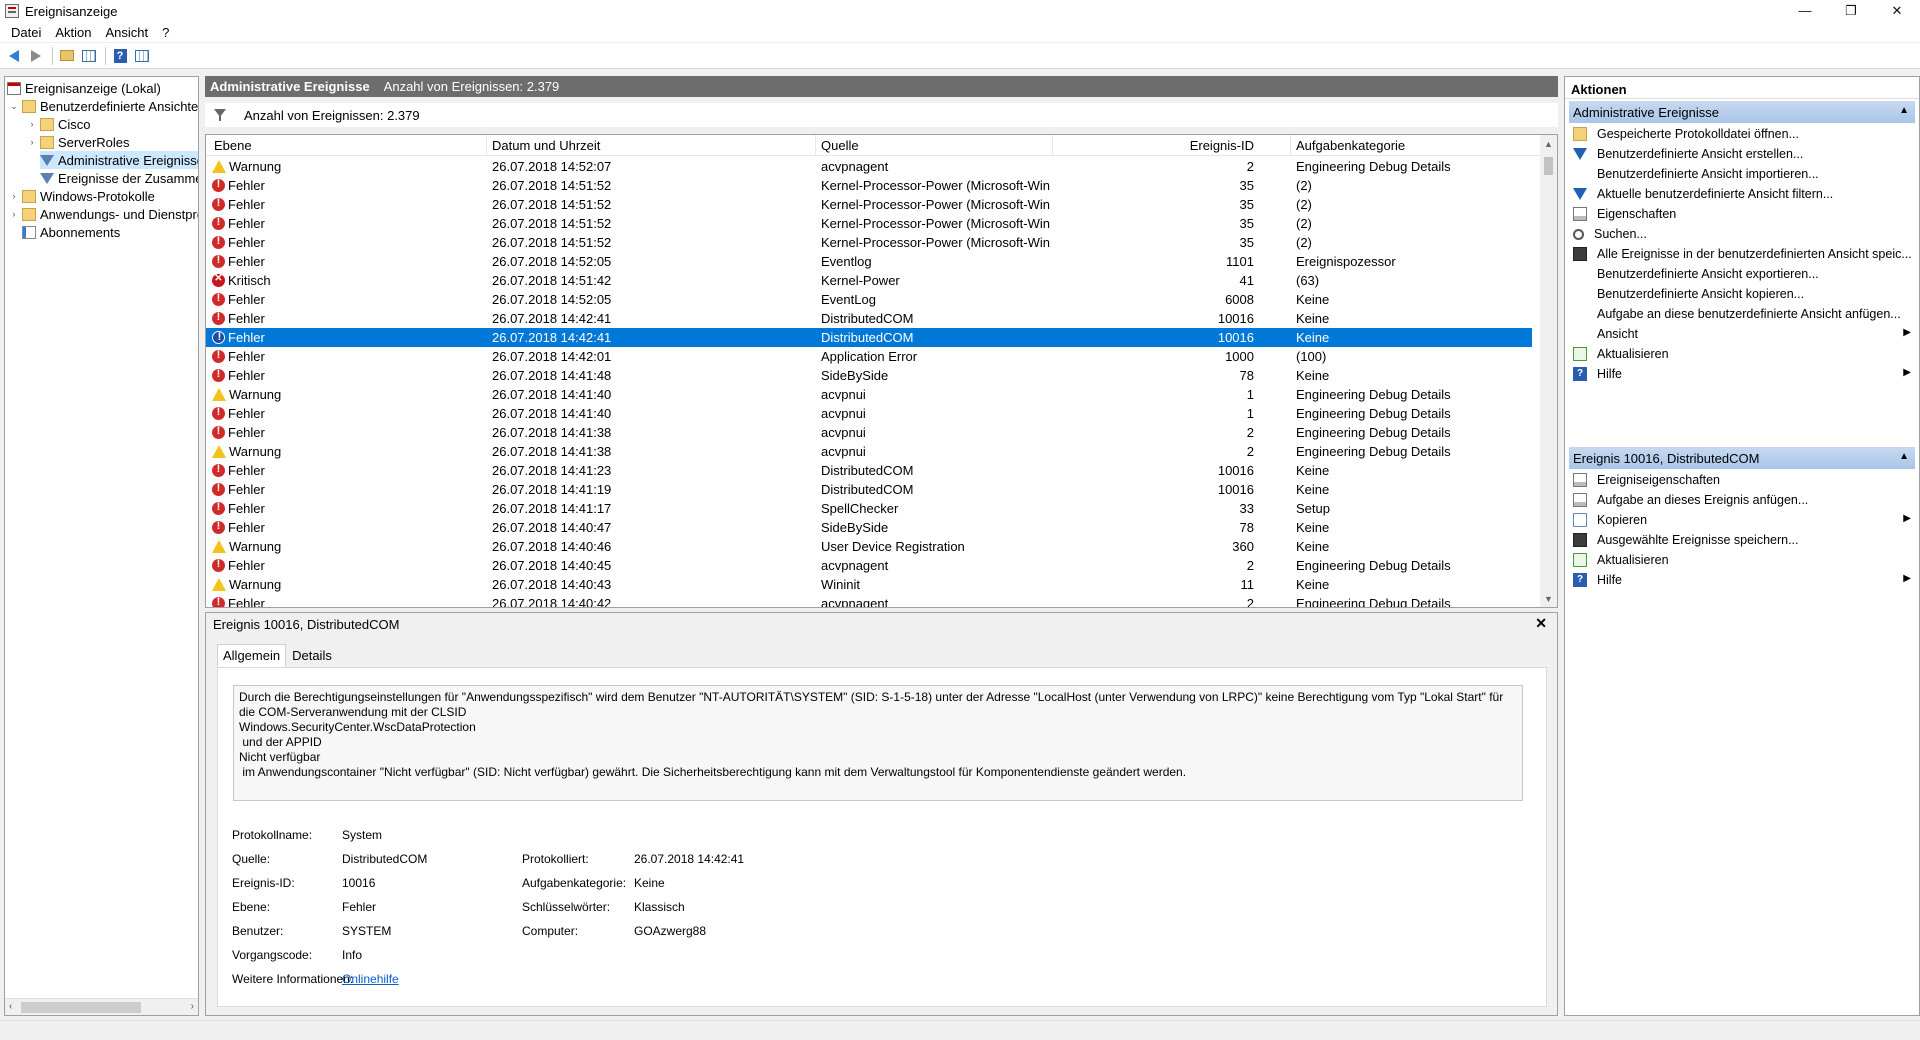  I want to click on up-folder-button, so click(67, 56).